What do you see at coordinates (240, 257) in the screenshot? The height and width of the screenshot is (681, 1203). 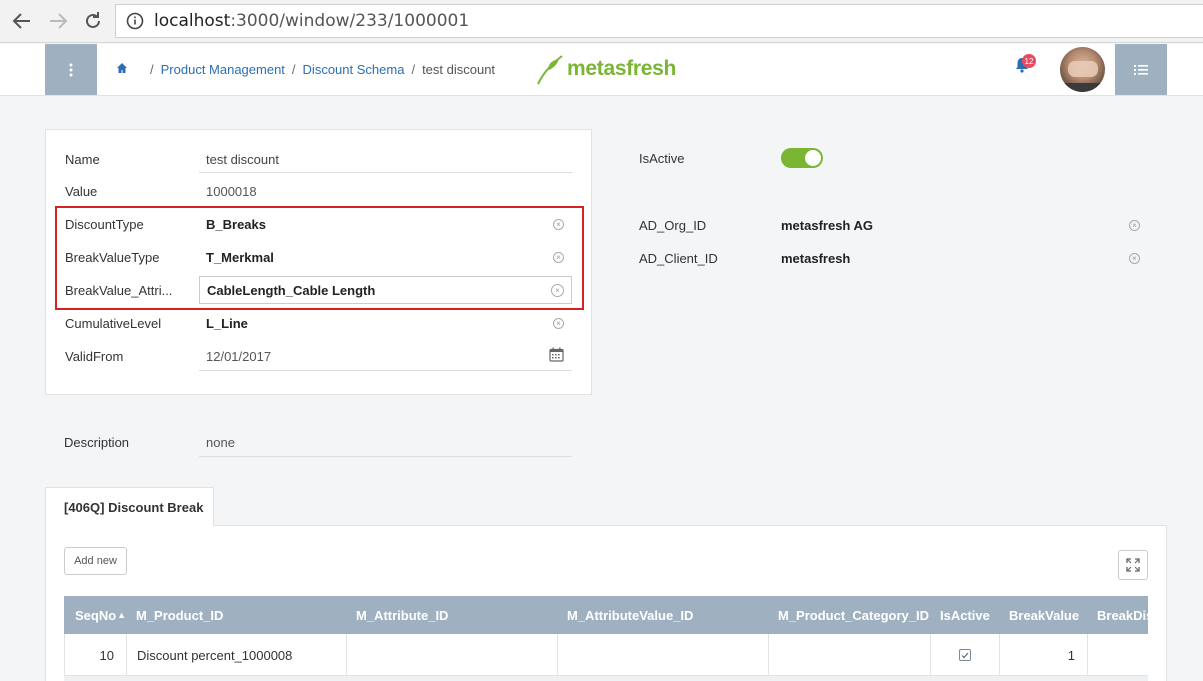 I see `break-value-type-field: T_Merkmal` at bounding box center [240, 257].